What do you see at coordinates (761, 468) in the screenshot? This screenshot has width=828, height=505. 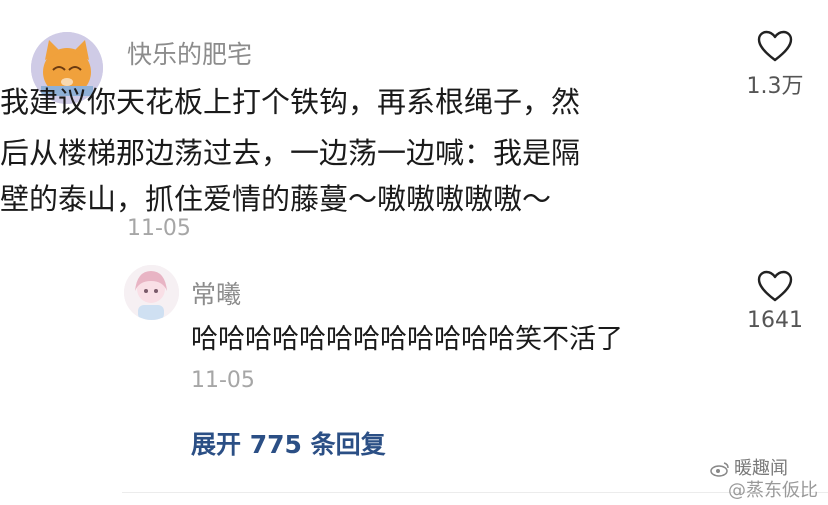 I see `watermark-brand: 暖趣闻` at bounding box center [761, 468].